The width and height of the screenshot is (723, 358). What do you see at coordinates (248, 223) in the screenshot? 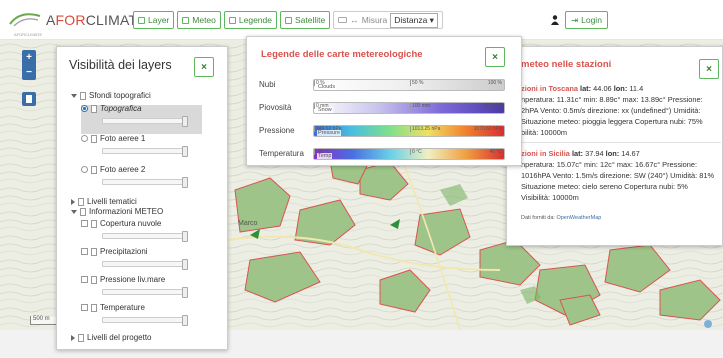
I see `map-place-label: Marco` at bounding box center [248, 223].